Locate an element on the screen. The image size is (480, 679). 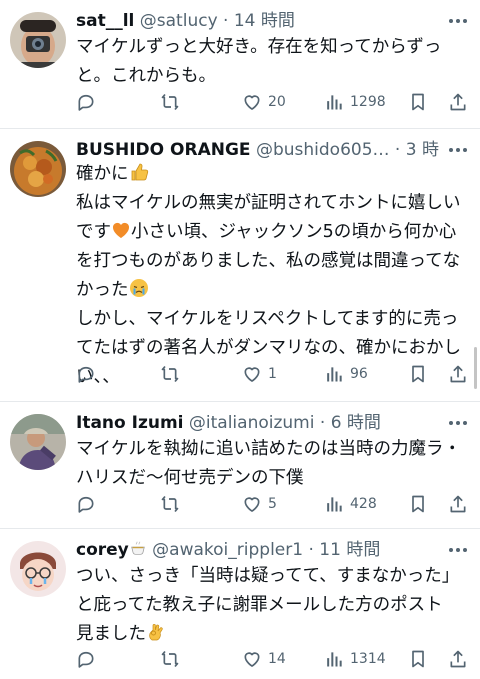
like-button: 14 is located at coordinates (264, 659).